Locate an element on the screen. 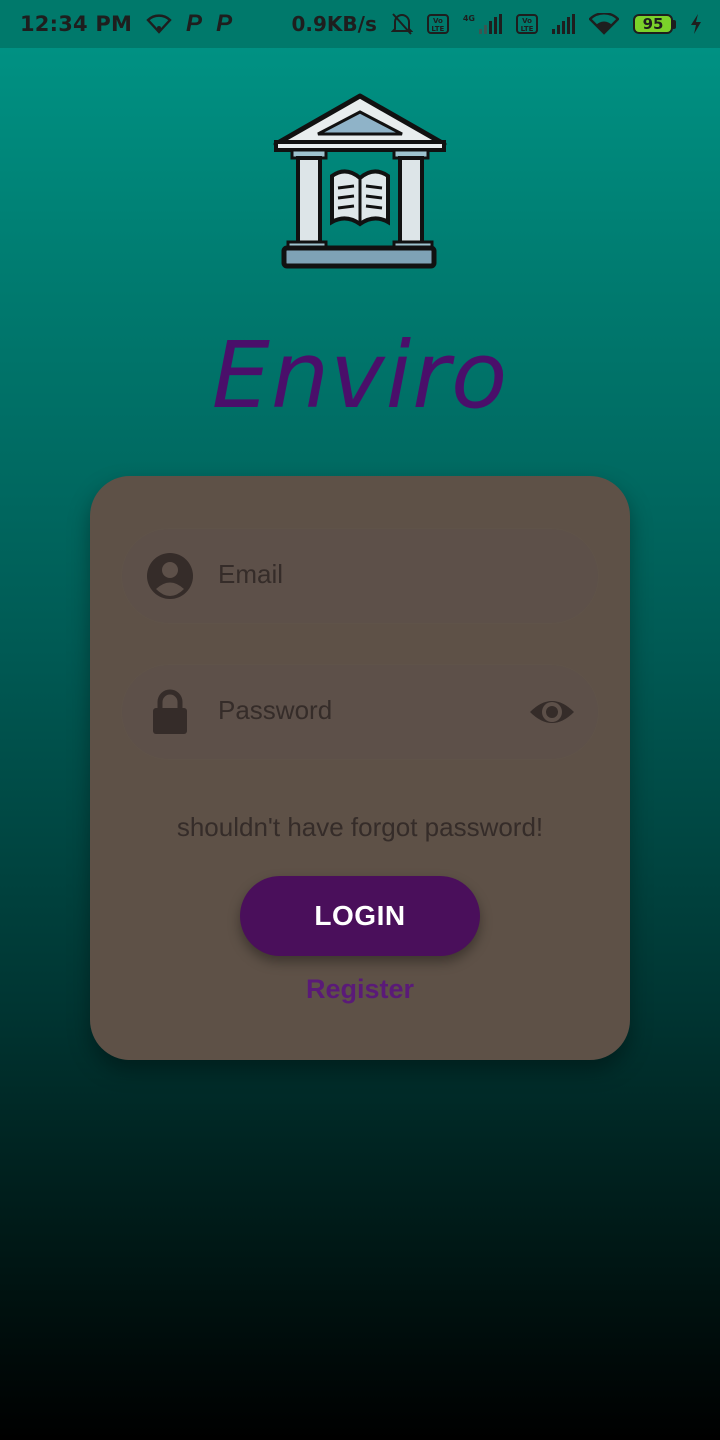 The height and width of the screenshot is (1440, 720). signal-bars-sim2 is located at coordinates (563, 24).